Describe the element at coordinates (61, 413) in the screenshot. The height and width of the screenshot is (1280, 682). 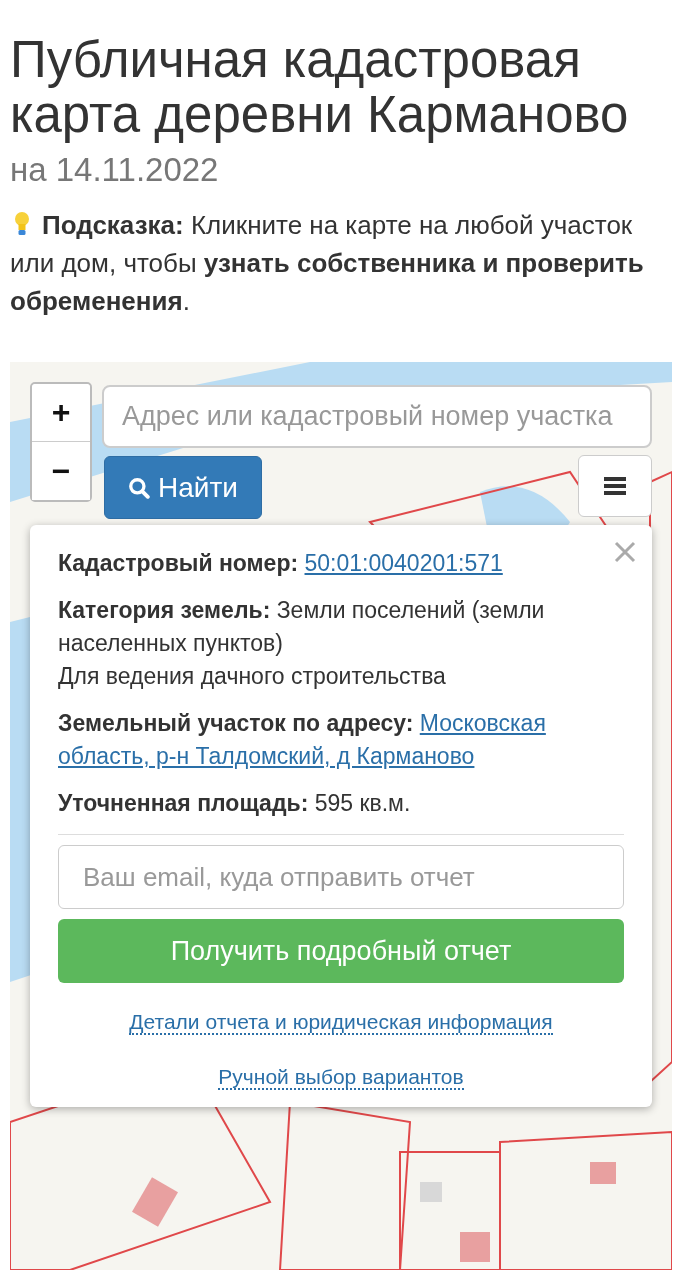
I see `zoom-in-button: +` at that location.